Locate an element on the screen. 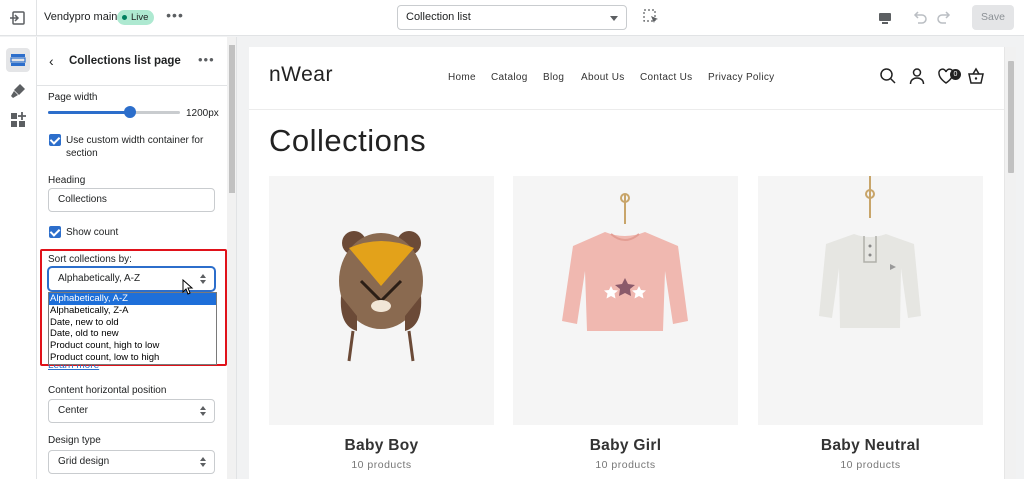 The width and height of the screenshot is (1024, 479). app-blocks-icon is located at coordinates (18, 120).